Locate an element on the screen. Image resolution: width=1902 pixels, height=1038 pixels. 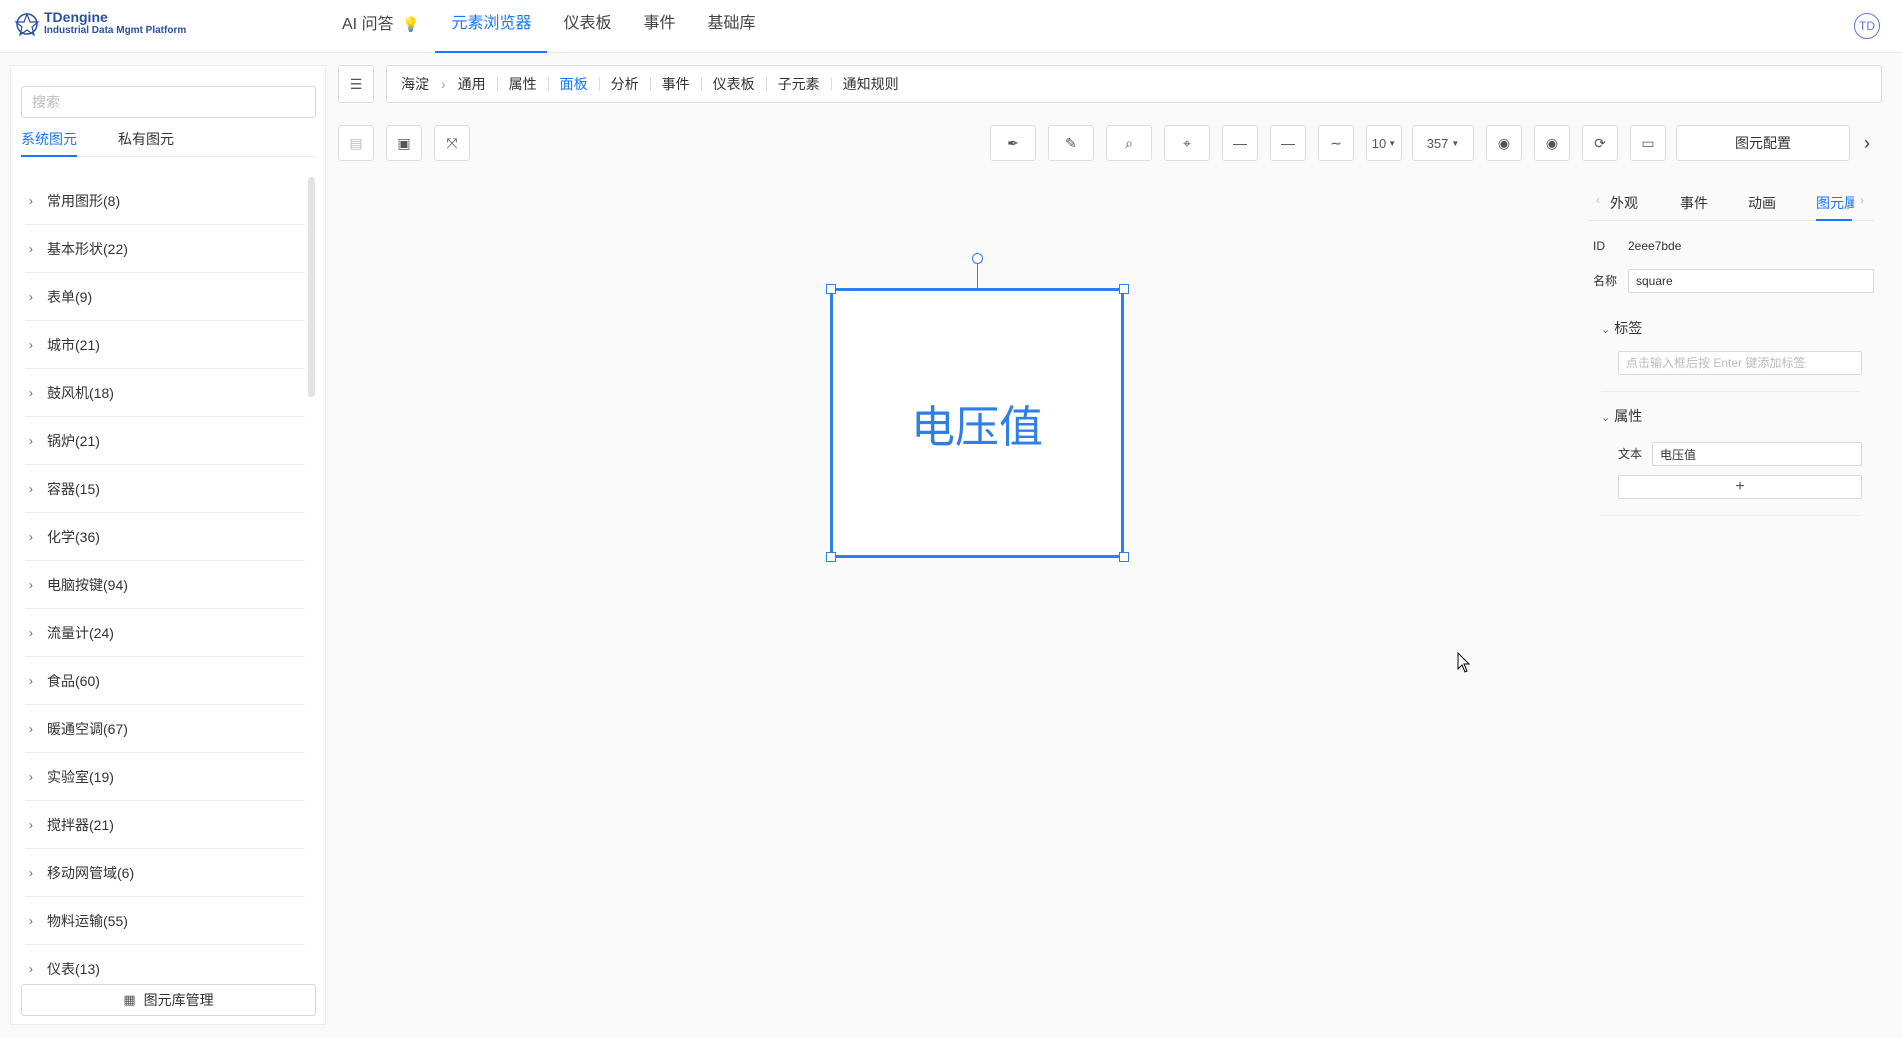
nav-item-dashboard: 仪表板 is located at coordinates (587, 26).